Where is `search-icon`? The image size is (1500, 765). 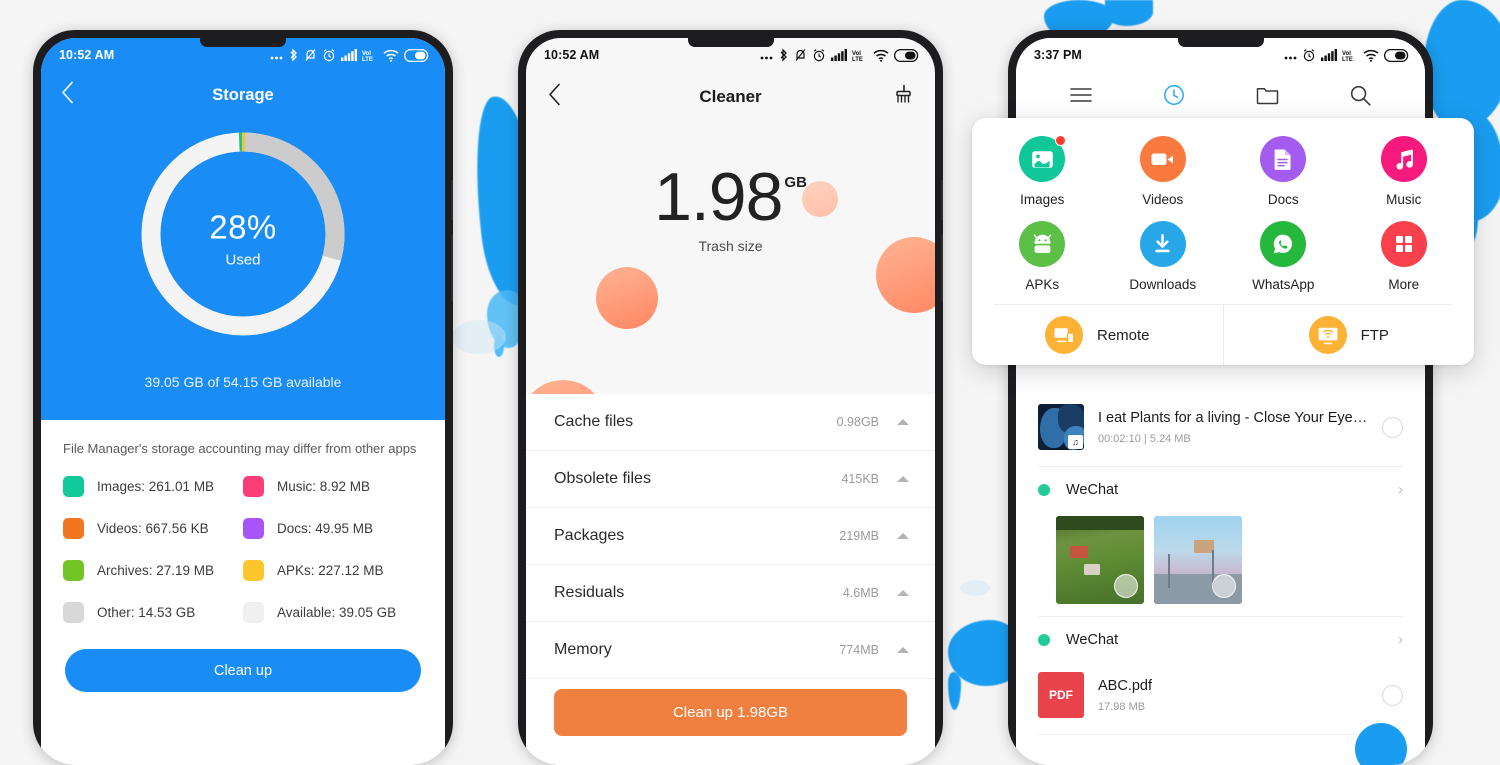
search-icon is located at coordinates (1360, 95).